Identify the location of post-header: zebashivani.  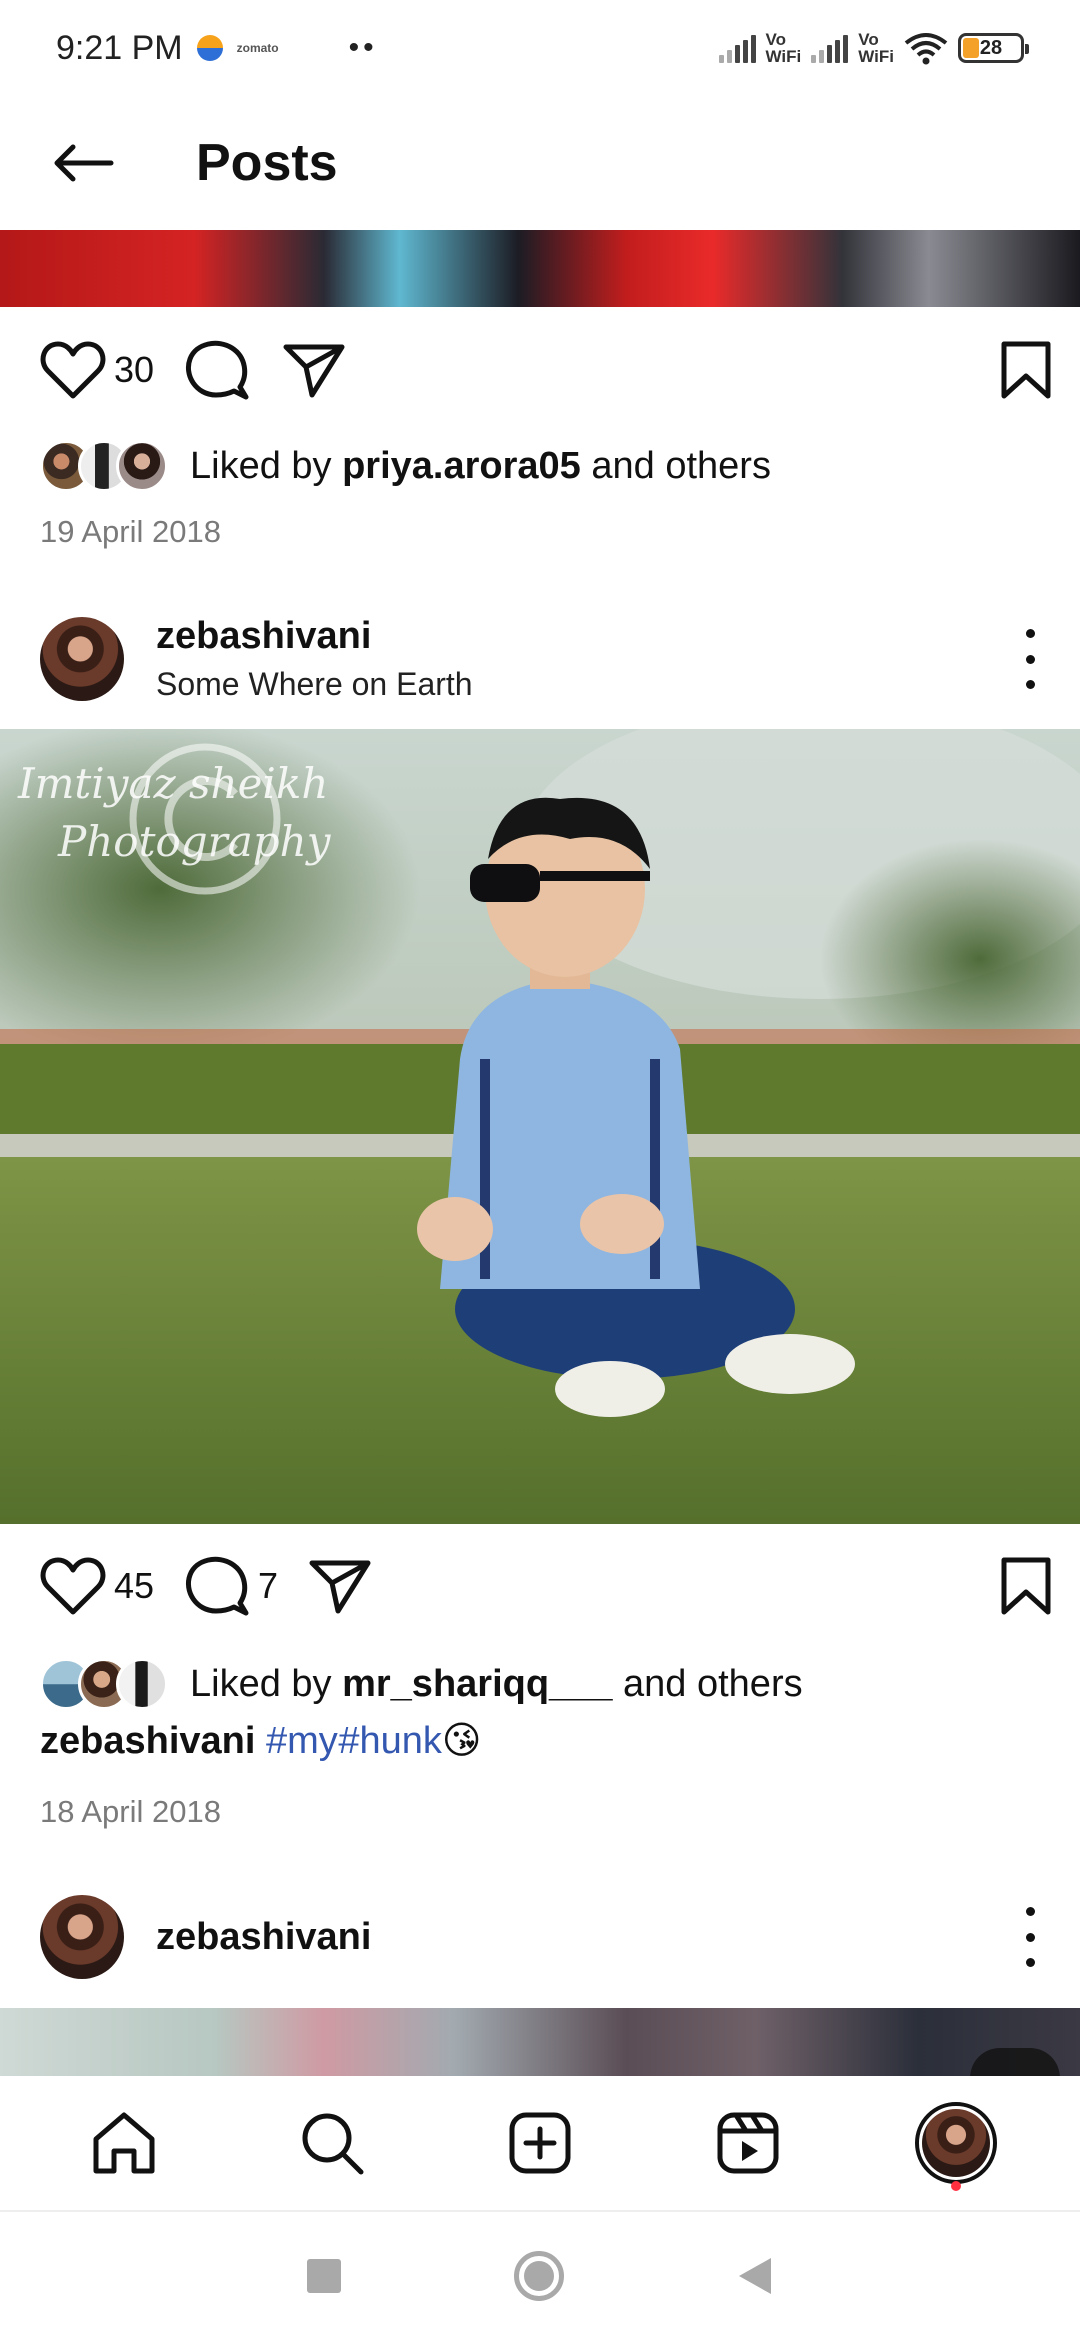
(540, 1937).